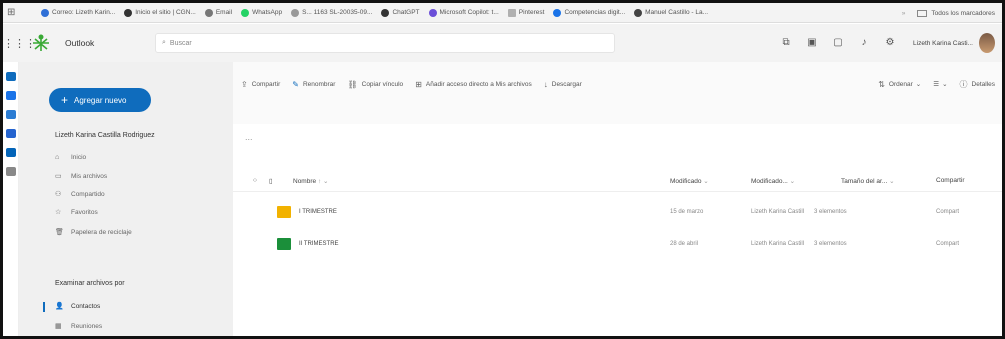  Describe the element at coordinates (295, 84) in the screenshot. I see `rename-icon: ✎` at that location.